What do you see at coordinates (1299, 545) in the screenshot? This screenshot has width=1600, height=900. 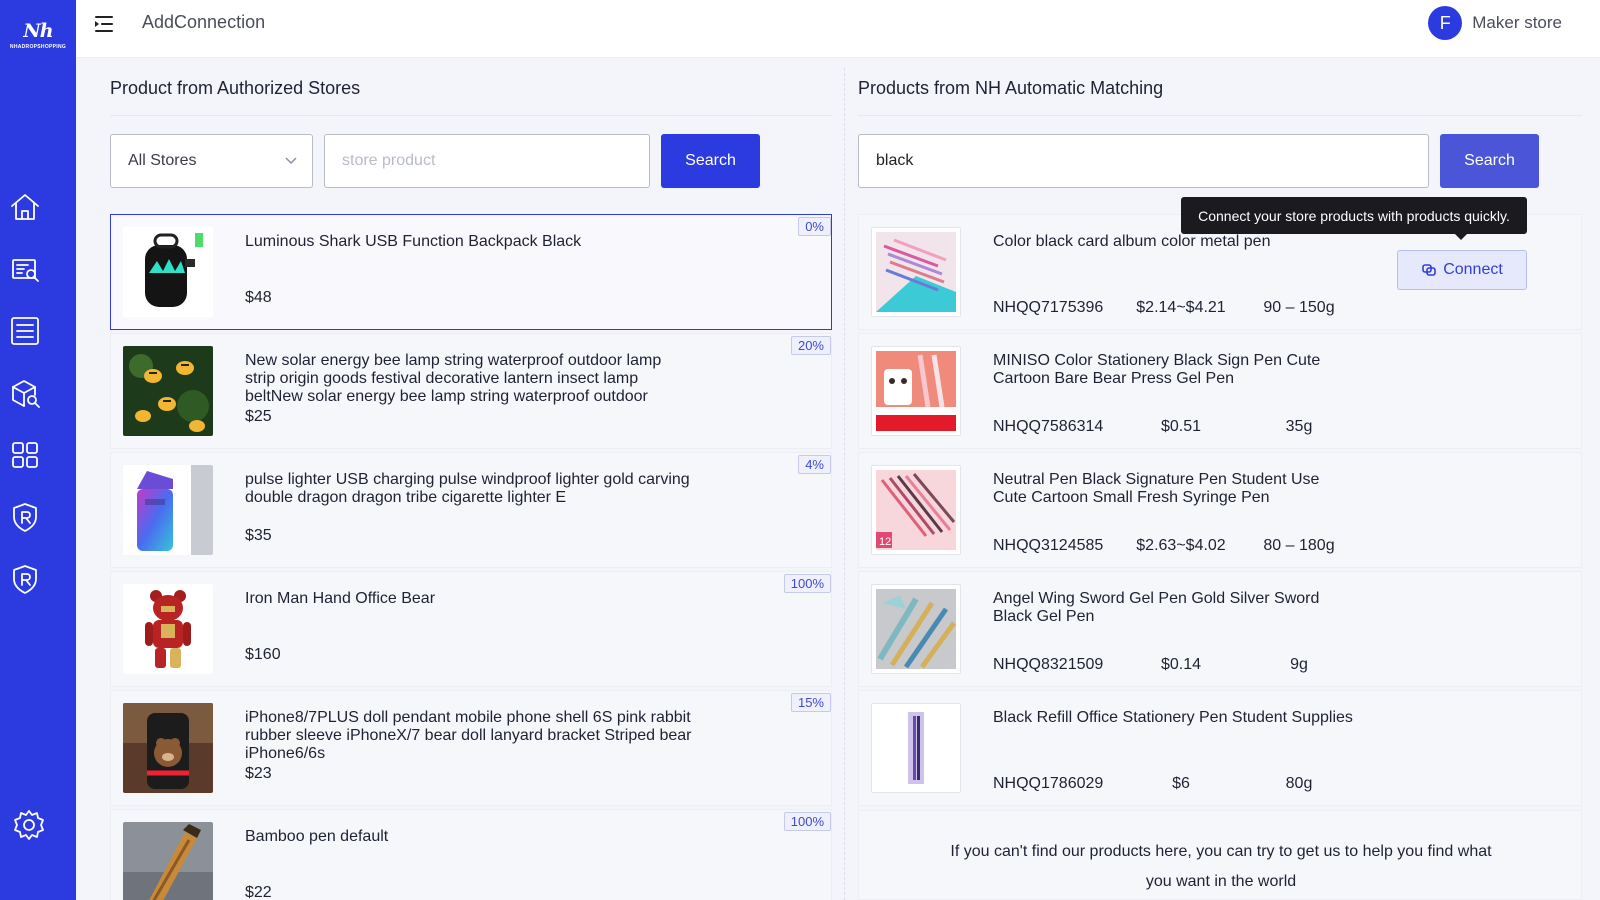 I see `product-weight: 80 – 180g` at bounding box center [1299, 545].